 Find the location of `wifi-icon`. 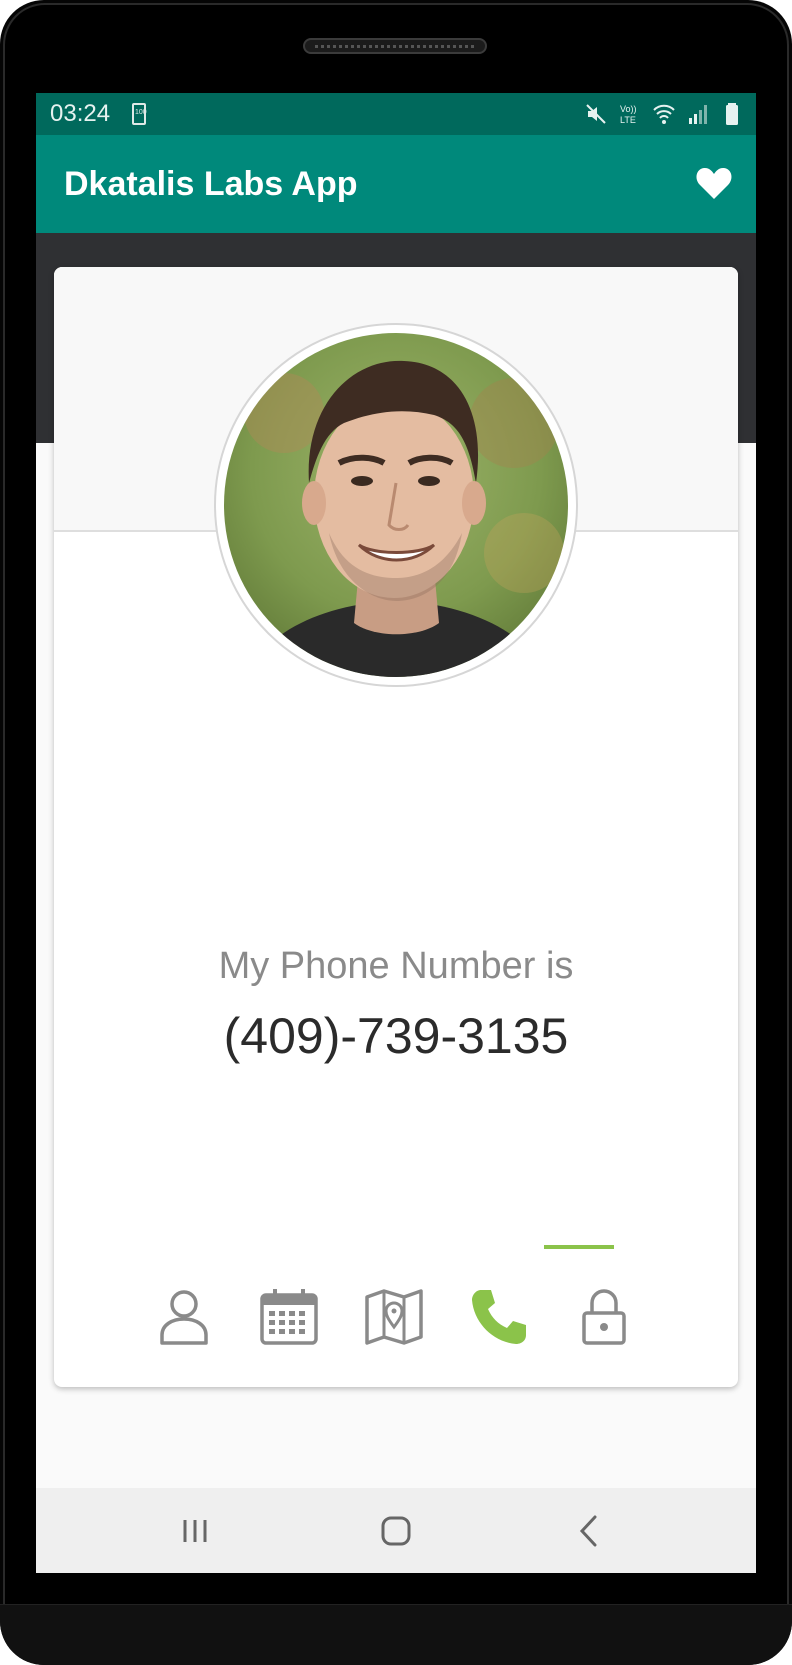

wifi-icon is located at coordinates (664, 114).